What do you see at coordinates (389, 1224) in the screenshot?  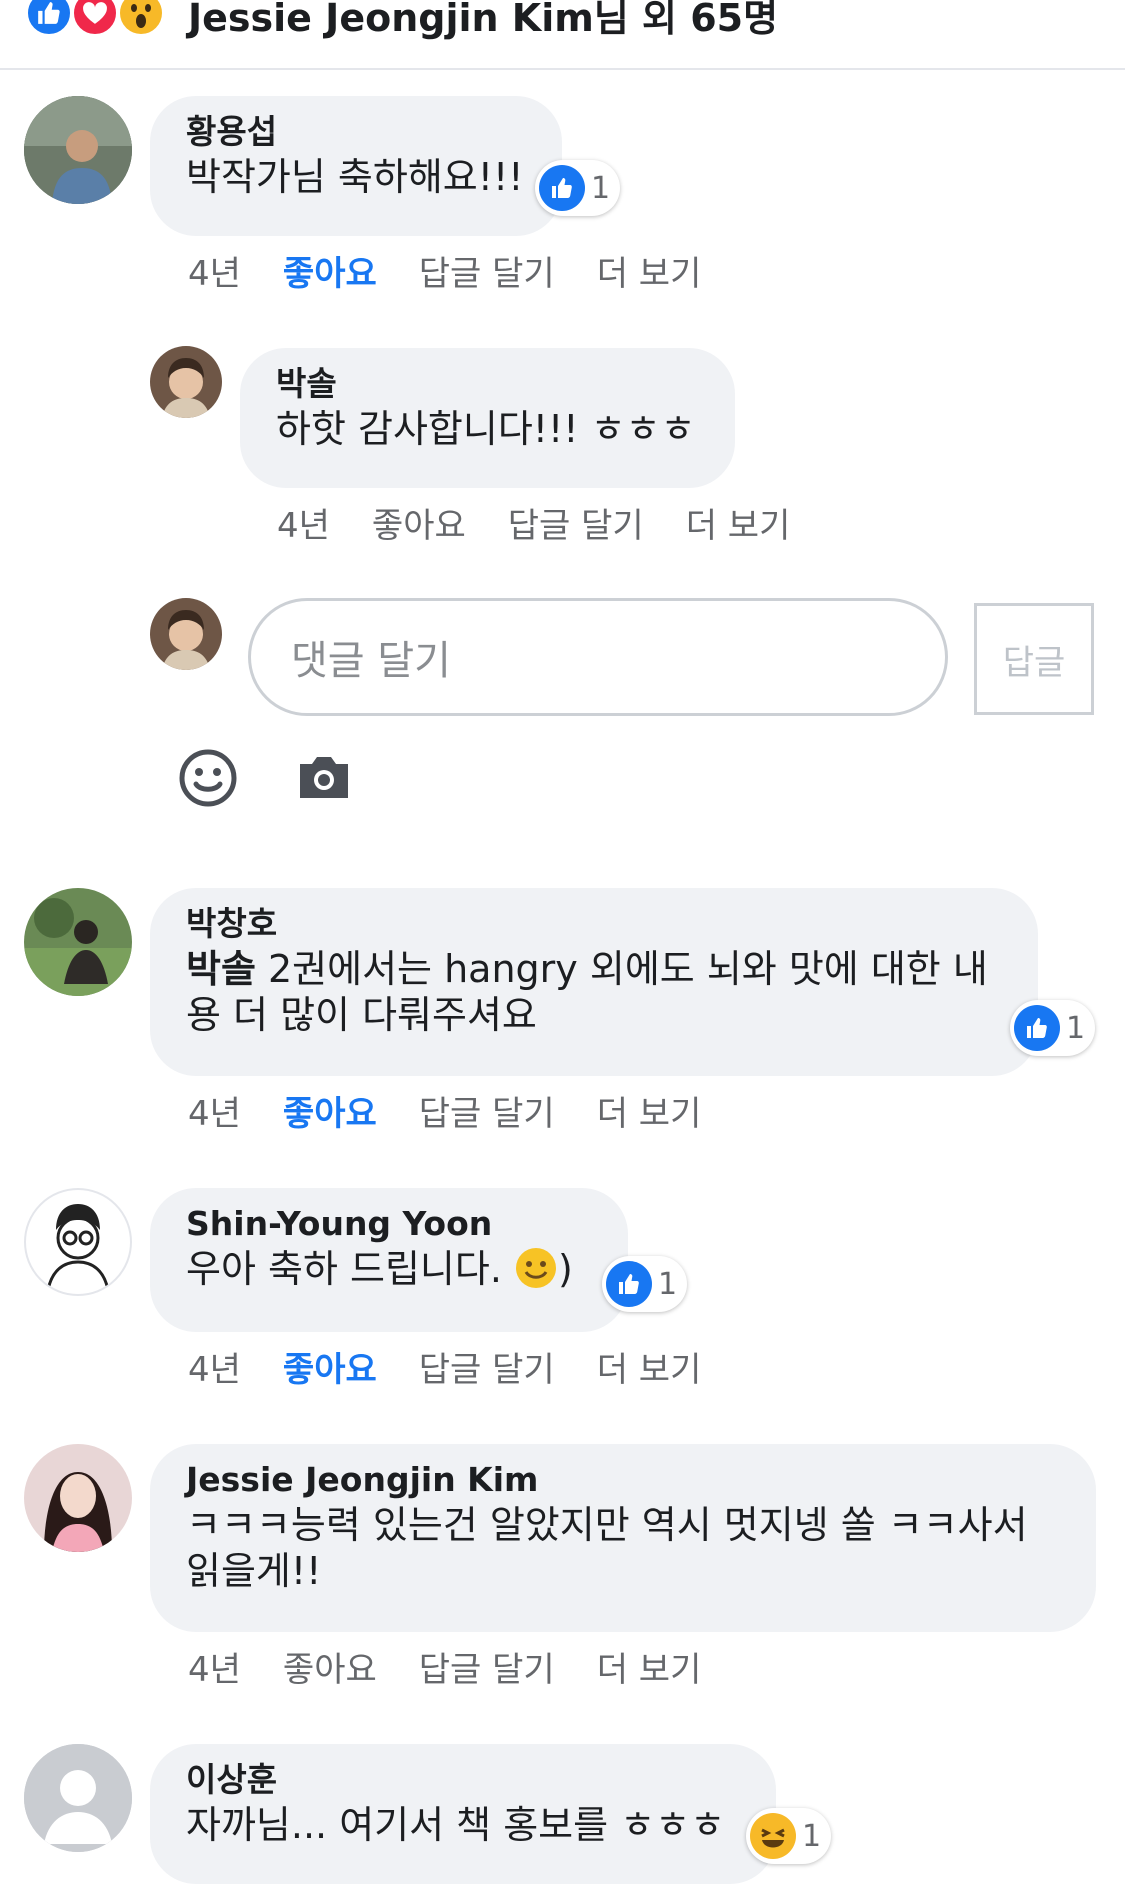 I see `comment-author: Shin-Young Yoon` at bounding box center [389, 1224].